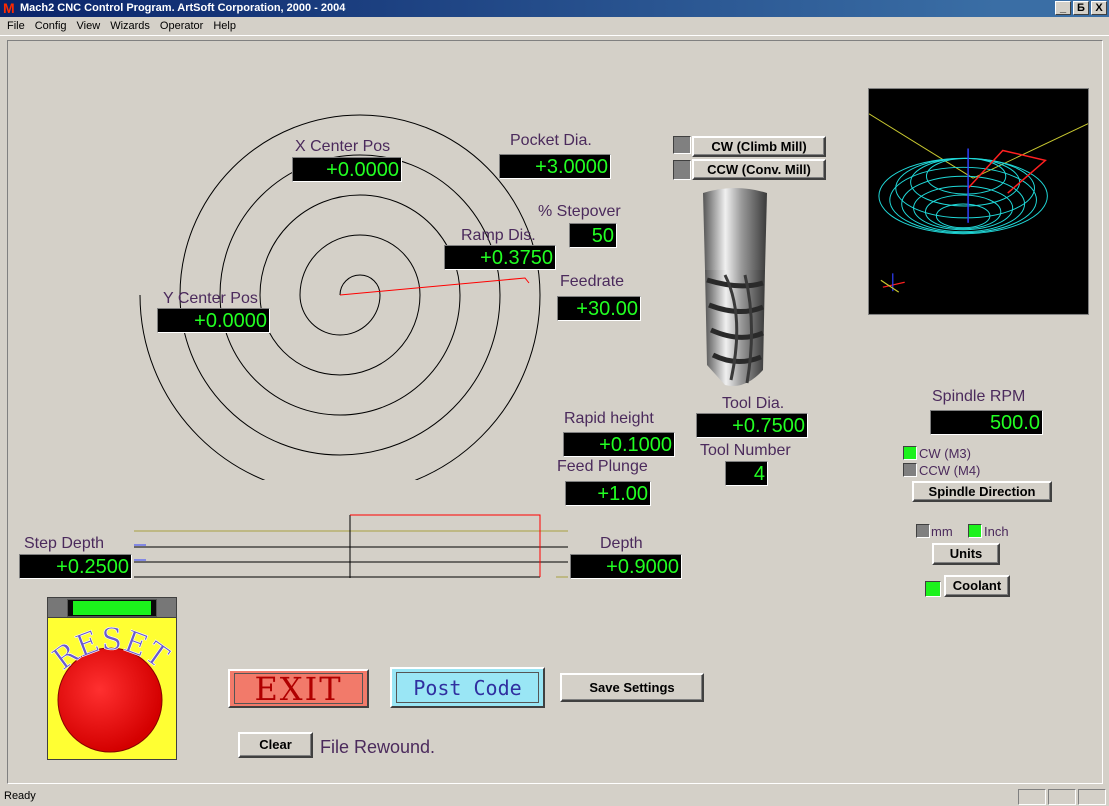 This screenshot has height=806, width=1109. I want to click on rapid-height-dro: +0.1000, so click(619, 444).